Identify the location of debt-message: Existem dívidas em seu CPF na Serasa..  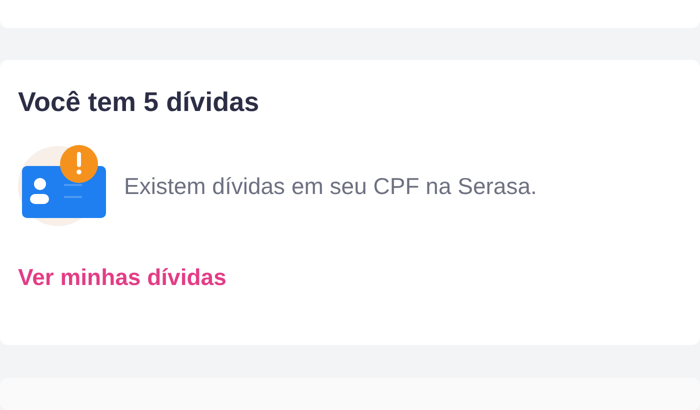
(330, 186).